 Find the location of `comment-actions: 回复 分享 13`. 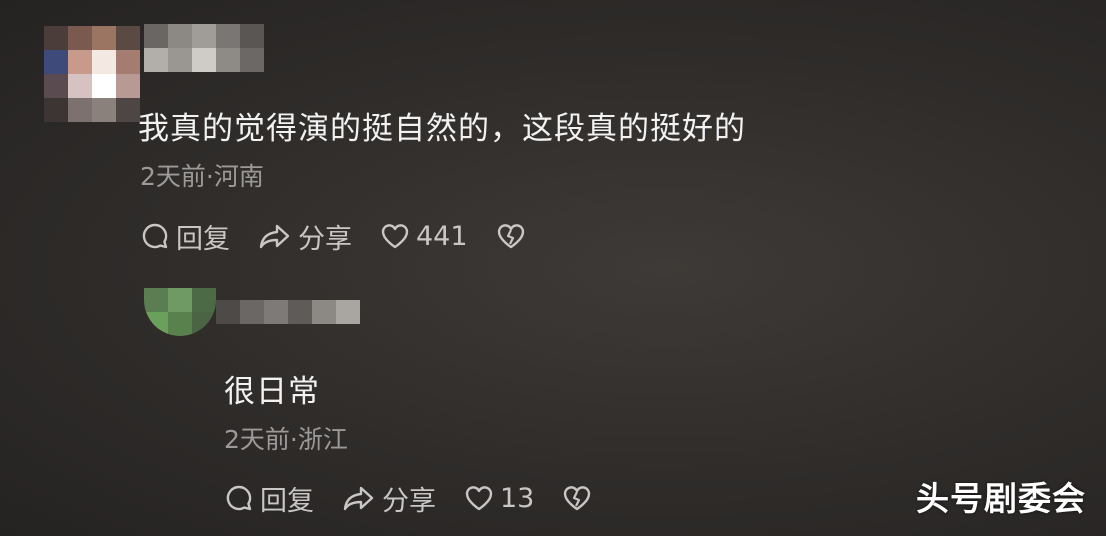

comment-actions: 回复 分享 13 is located at coordinates (425, 498).